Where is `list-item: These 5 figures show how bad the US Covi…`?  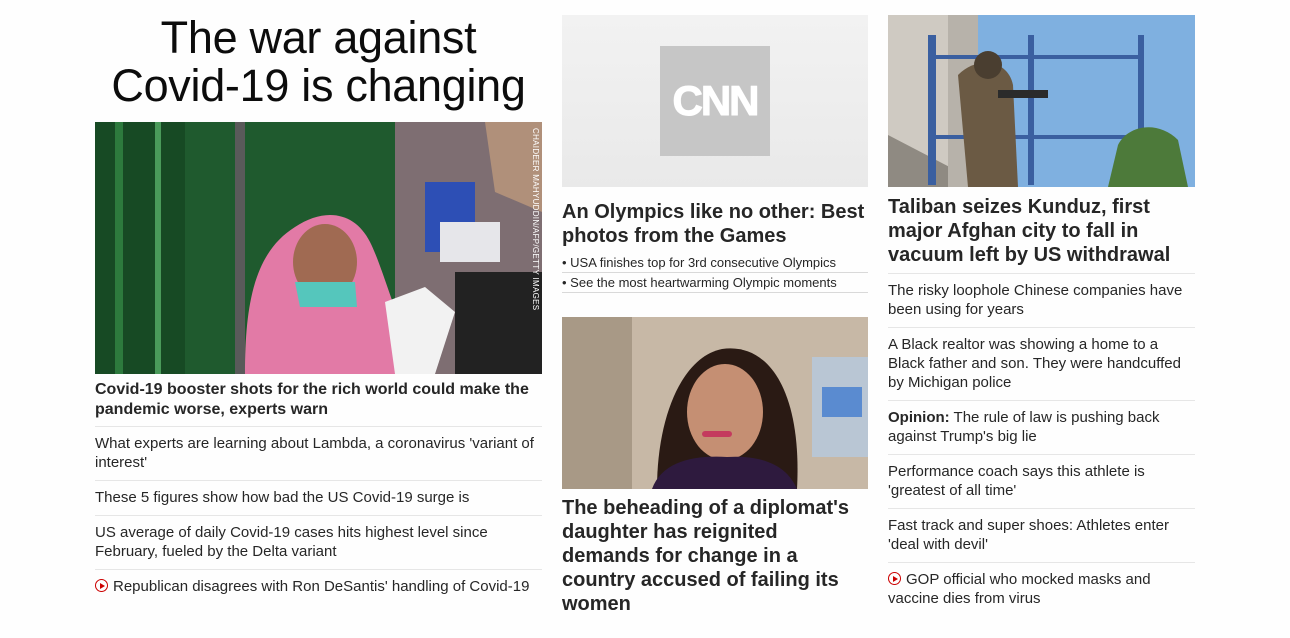
list-item: These 5 figures show how bad the US Covi… is located at coordinates (318, 497).